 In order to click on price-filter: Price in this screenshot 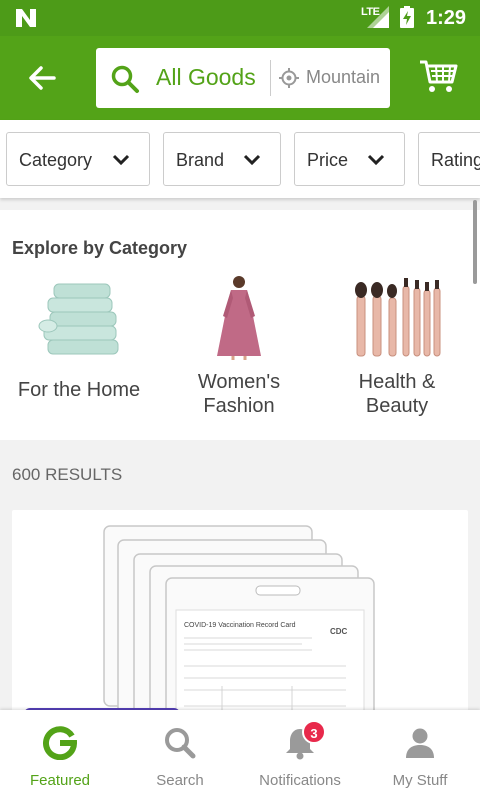, I will do `click(349, 159)`.